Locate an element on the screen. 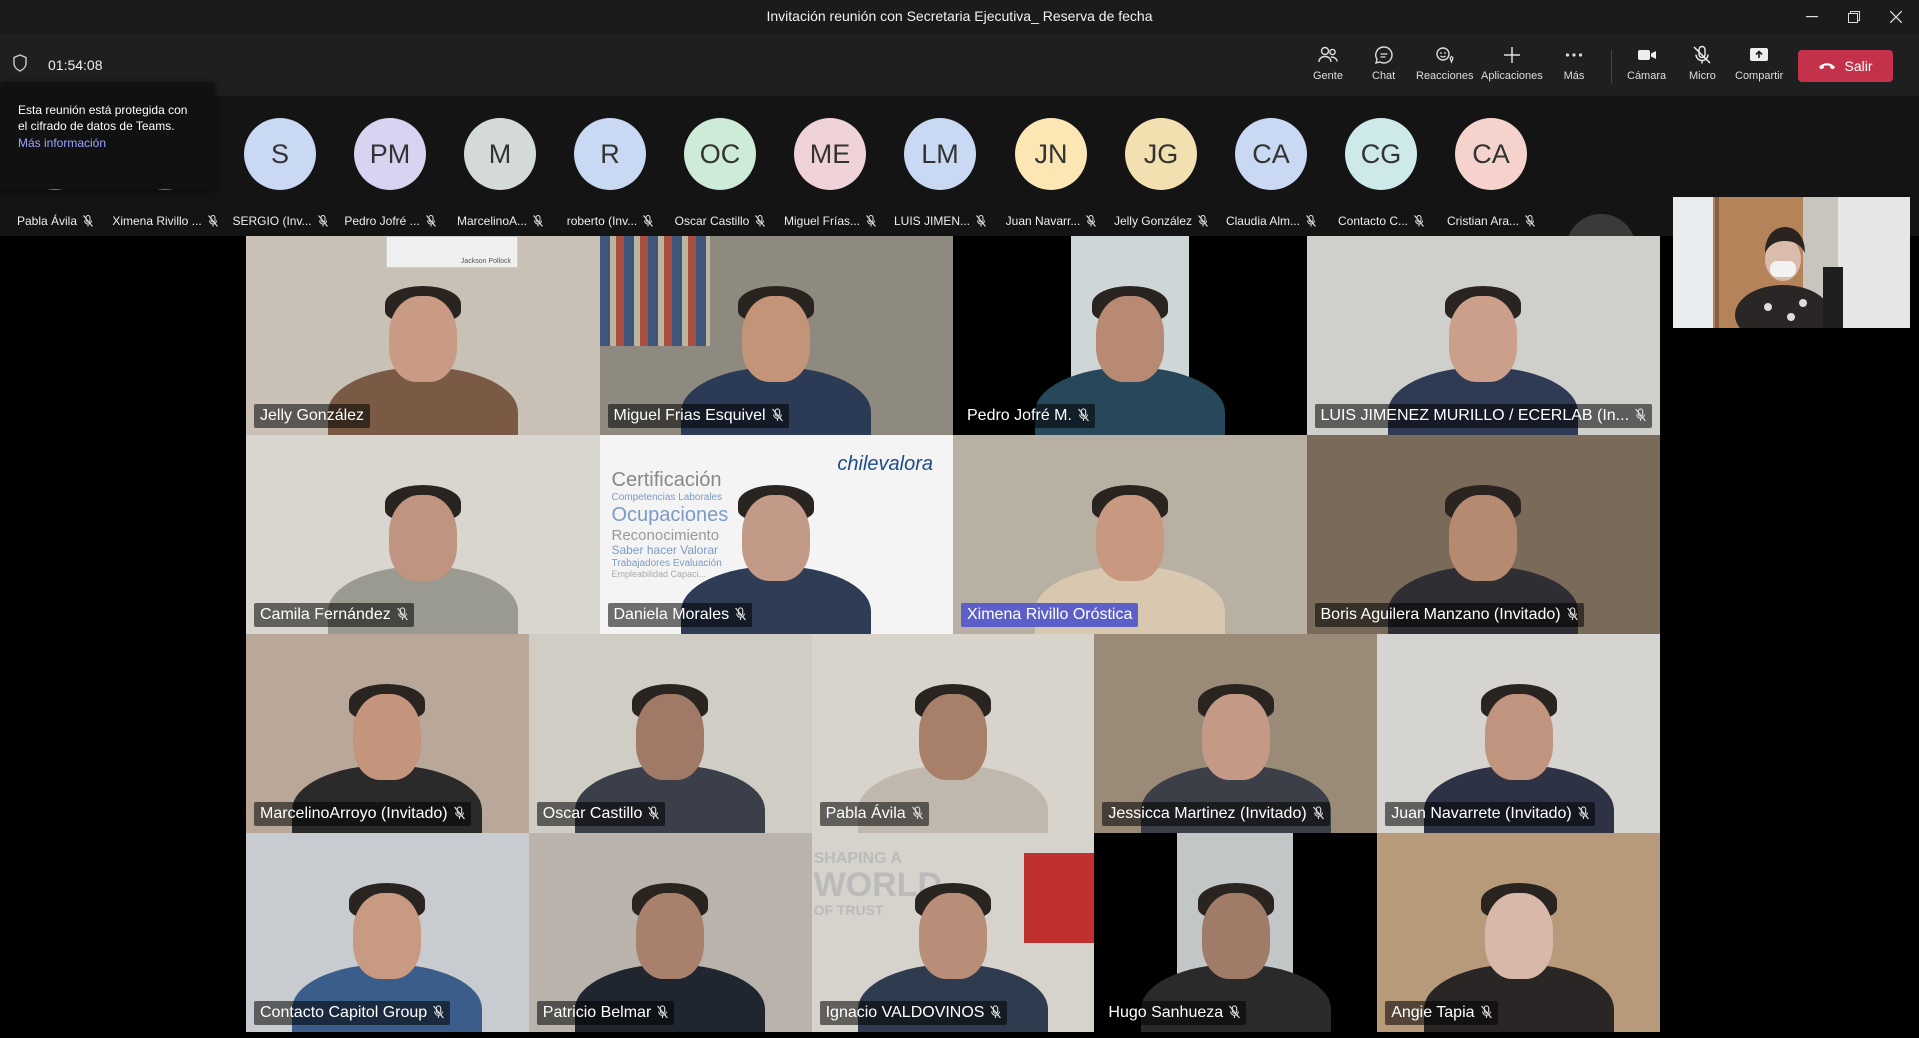 This screenshot has width=1919, height=1038. participant-video-tile: Camila Fernández is located at coordinates (423, 534).